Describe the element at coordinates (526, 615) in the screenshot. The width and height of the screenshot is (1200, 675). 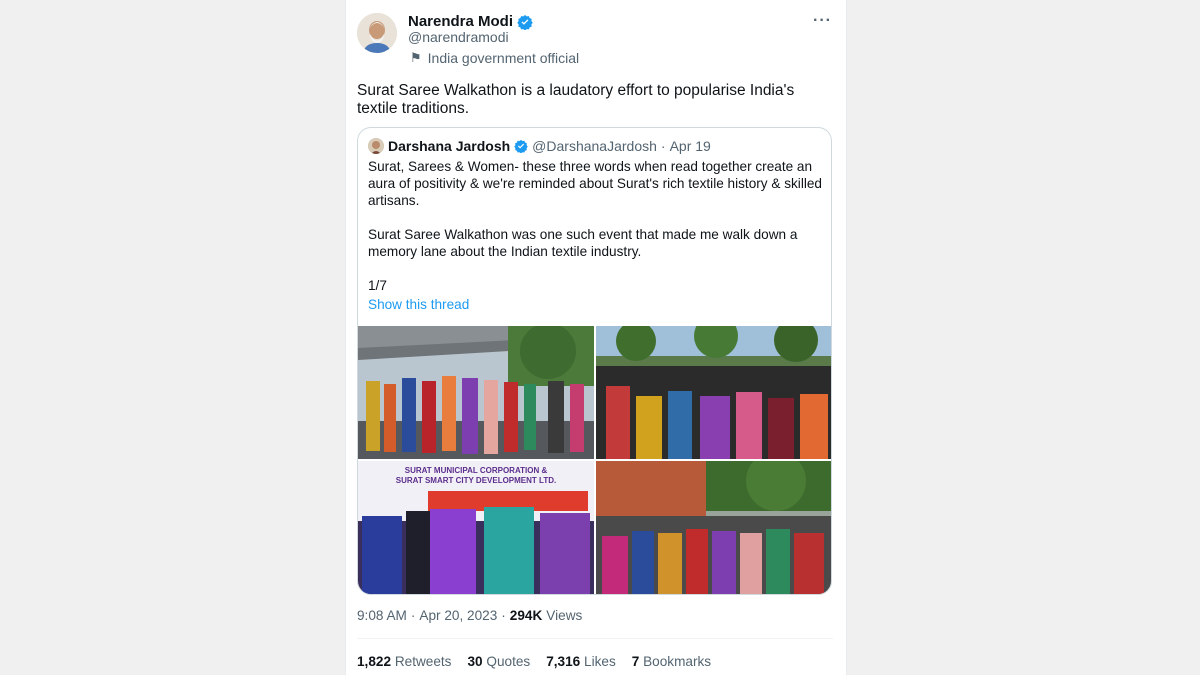
I see `views-count: 294K` at that location.